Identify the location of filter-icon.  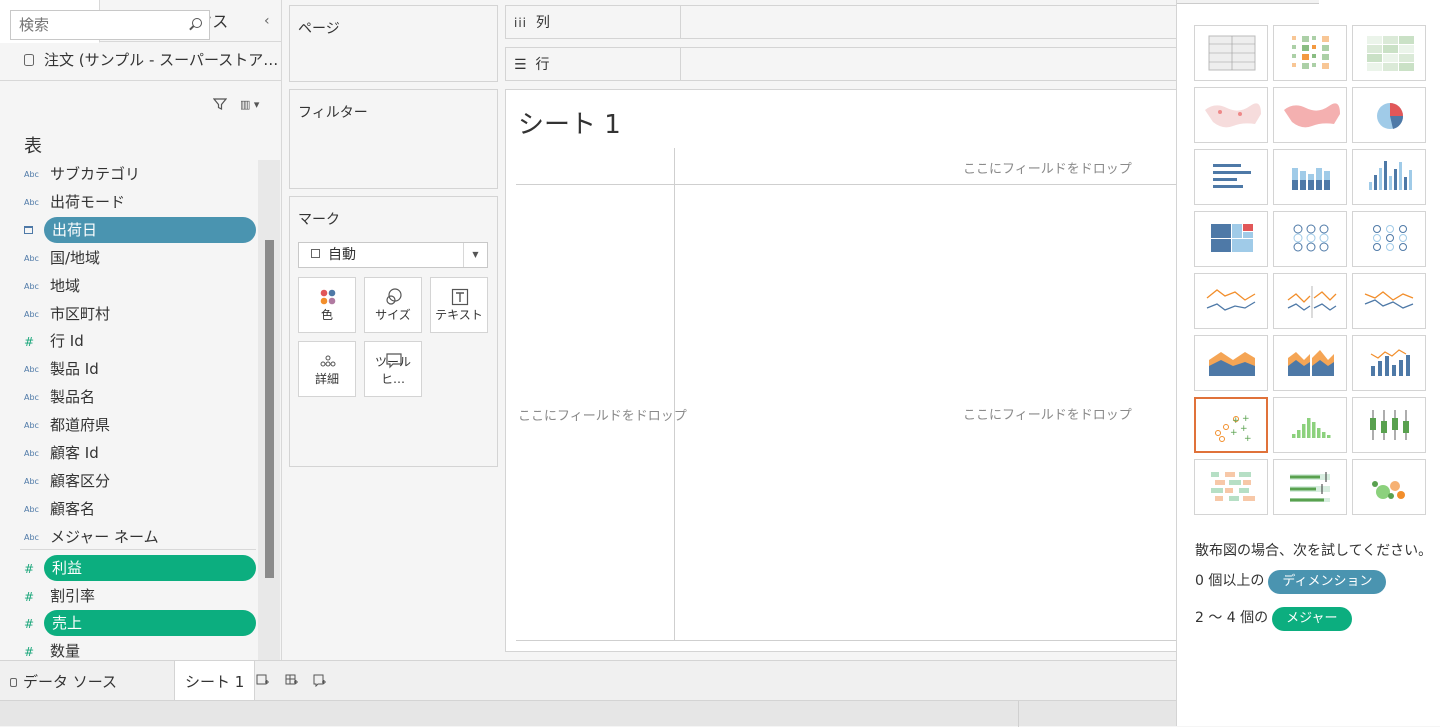
(220, 104).